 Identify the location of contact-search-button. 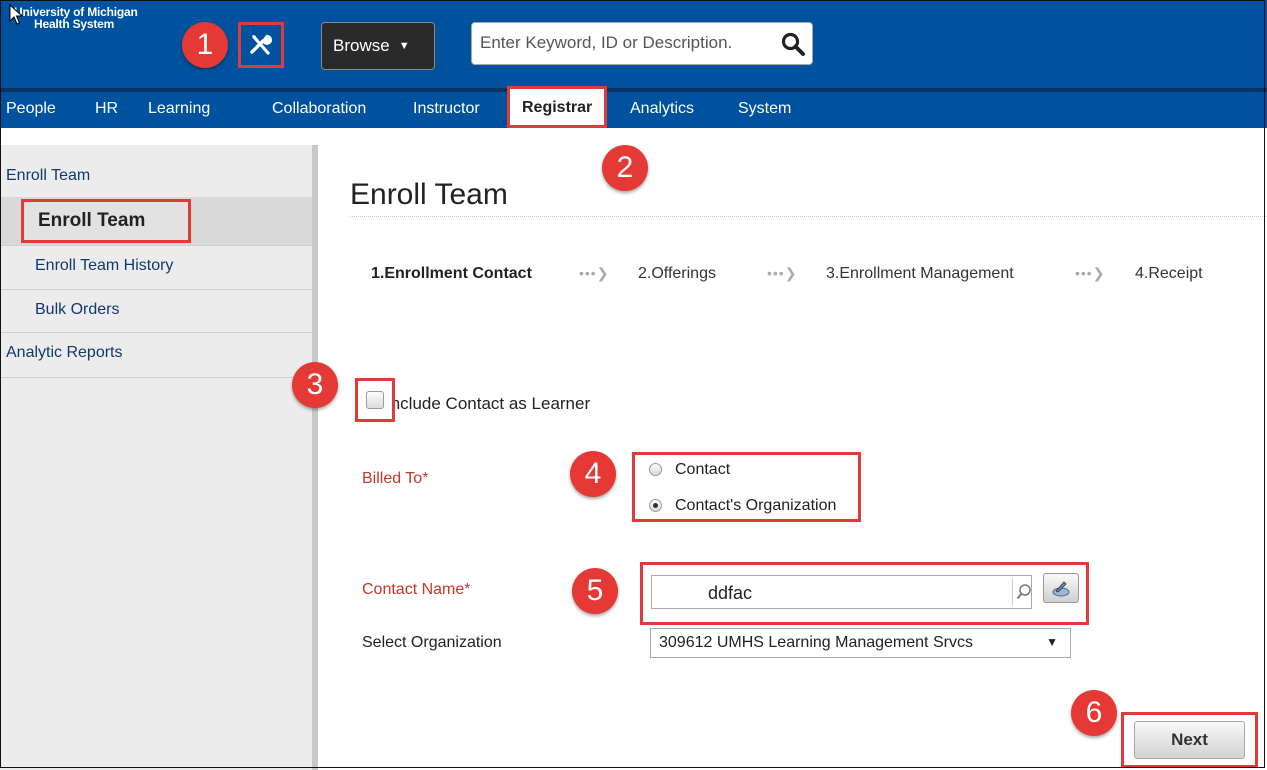
(1023, 592).